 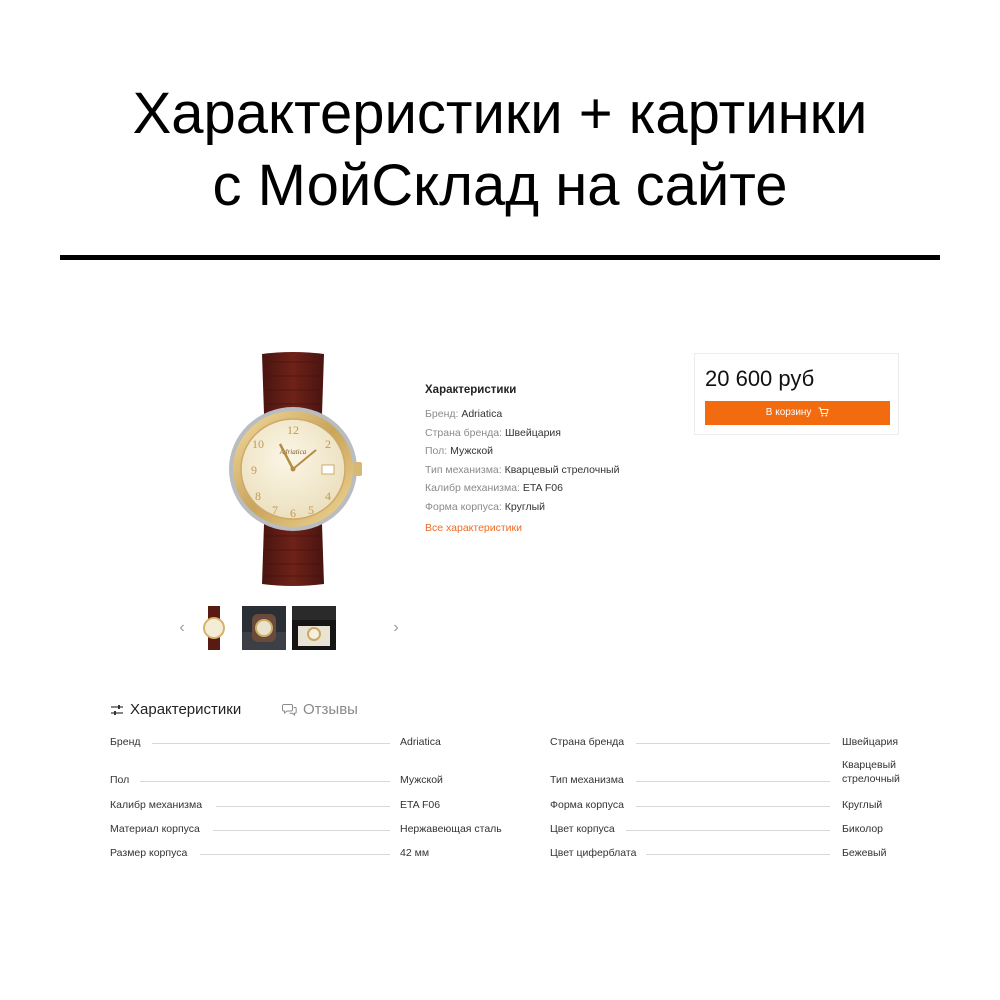 I want to click on cart-icon, so click(x=823, y=412).